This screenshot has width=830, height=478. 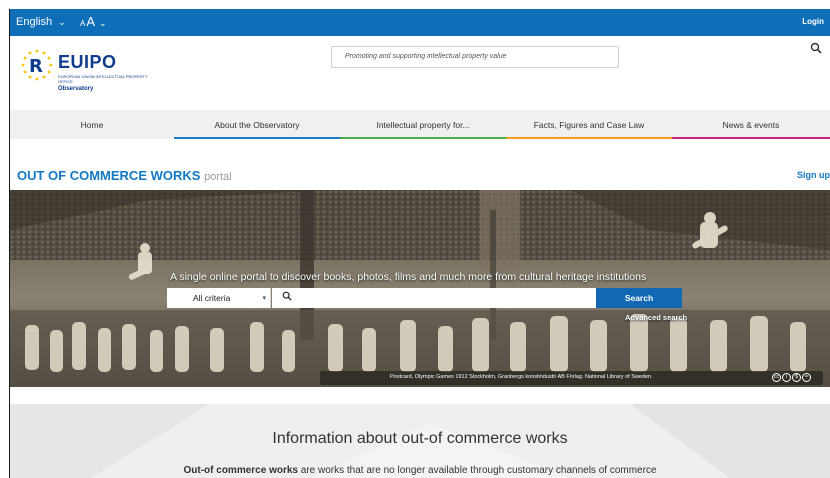 I want to click on nav-item-news: News & events, so click(x=751, y=124).